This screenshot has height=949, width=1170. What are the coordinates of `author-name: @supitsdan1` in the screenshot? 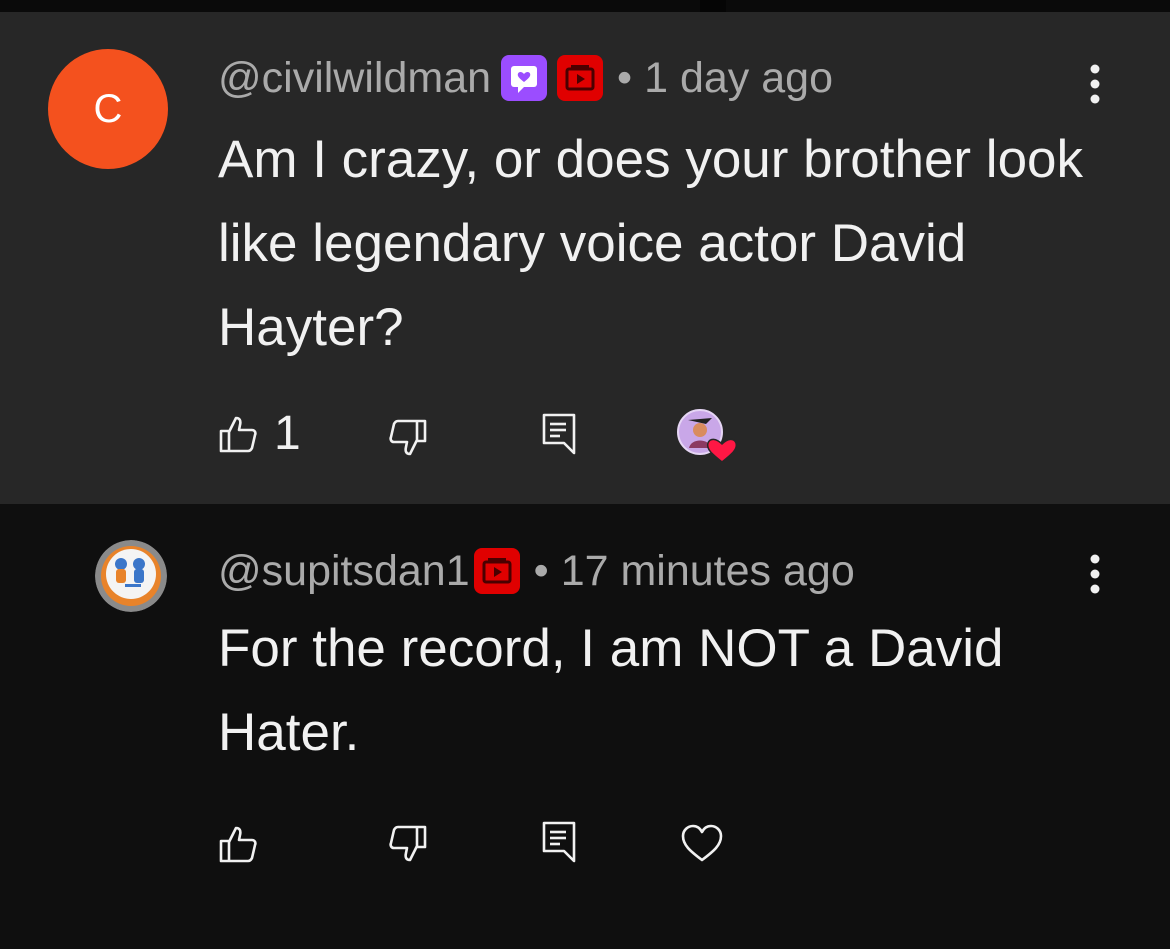 It's located at (344, 571).